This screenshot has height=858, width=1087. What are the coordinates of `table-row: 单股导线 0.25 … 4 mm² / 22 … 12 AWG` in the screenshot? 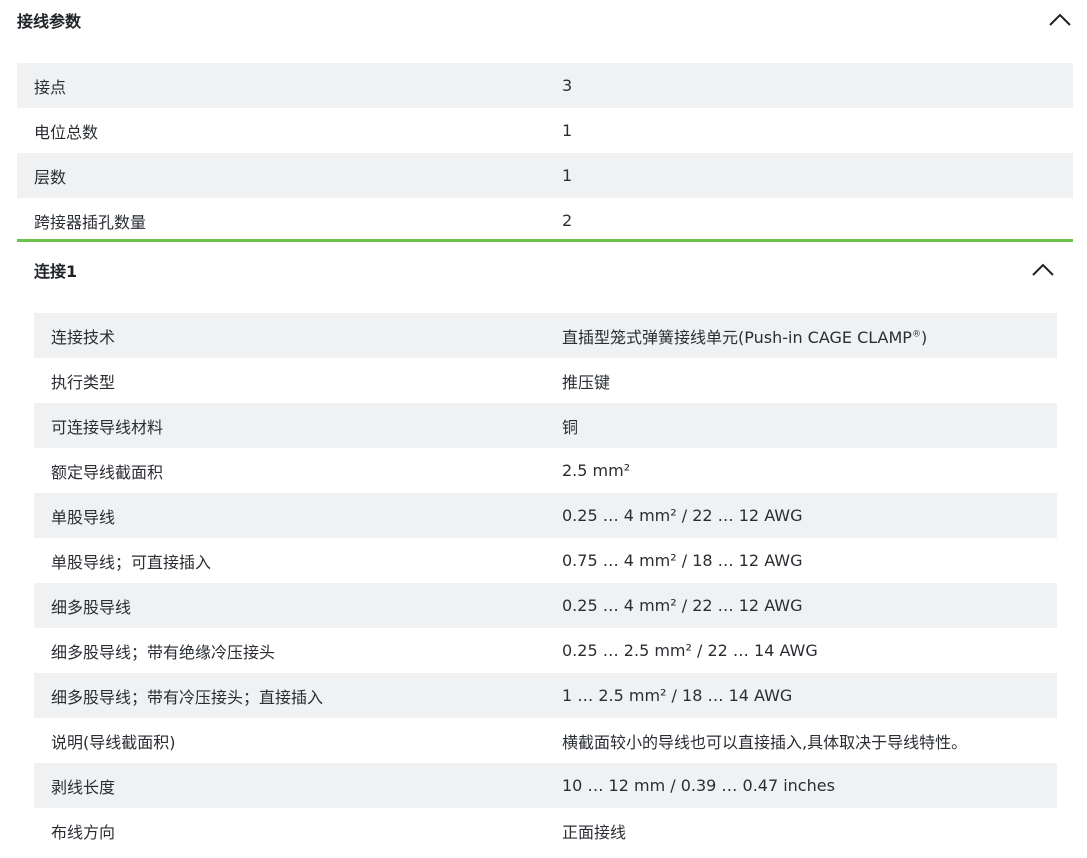 It's located at (545, 515).